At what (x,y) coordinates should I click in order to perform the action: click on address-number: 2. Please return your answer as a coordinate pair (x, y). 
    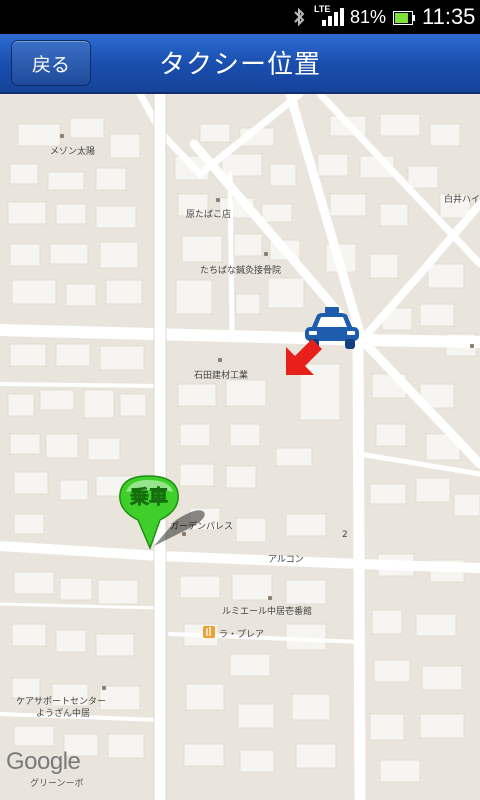
    Looking at the image, I should click on (345, 535).